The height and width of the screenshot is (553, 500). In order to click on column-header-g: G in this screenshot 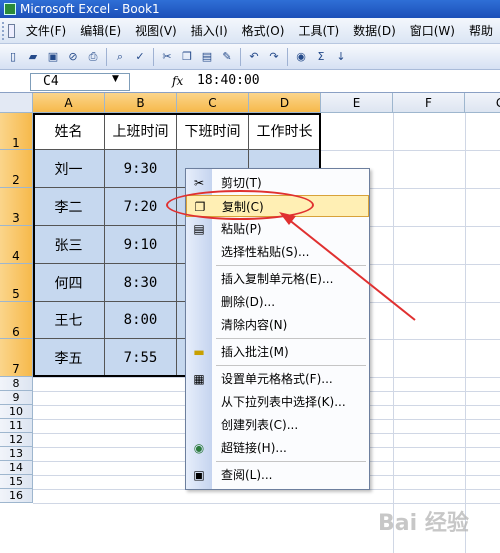, I will do `click(482, 103)`.